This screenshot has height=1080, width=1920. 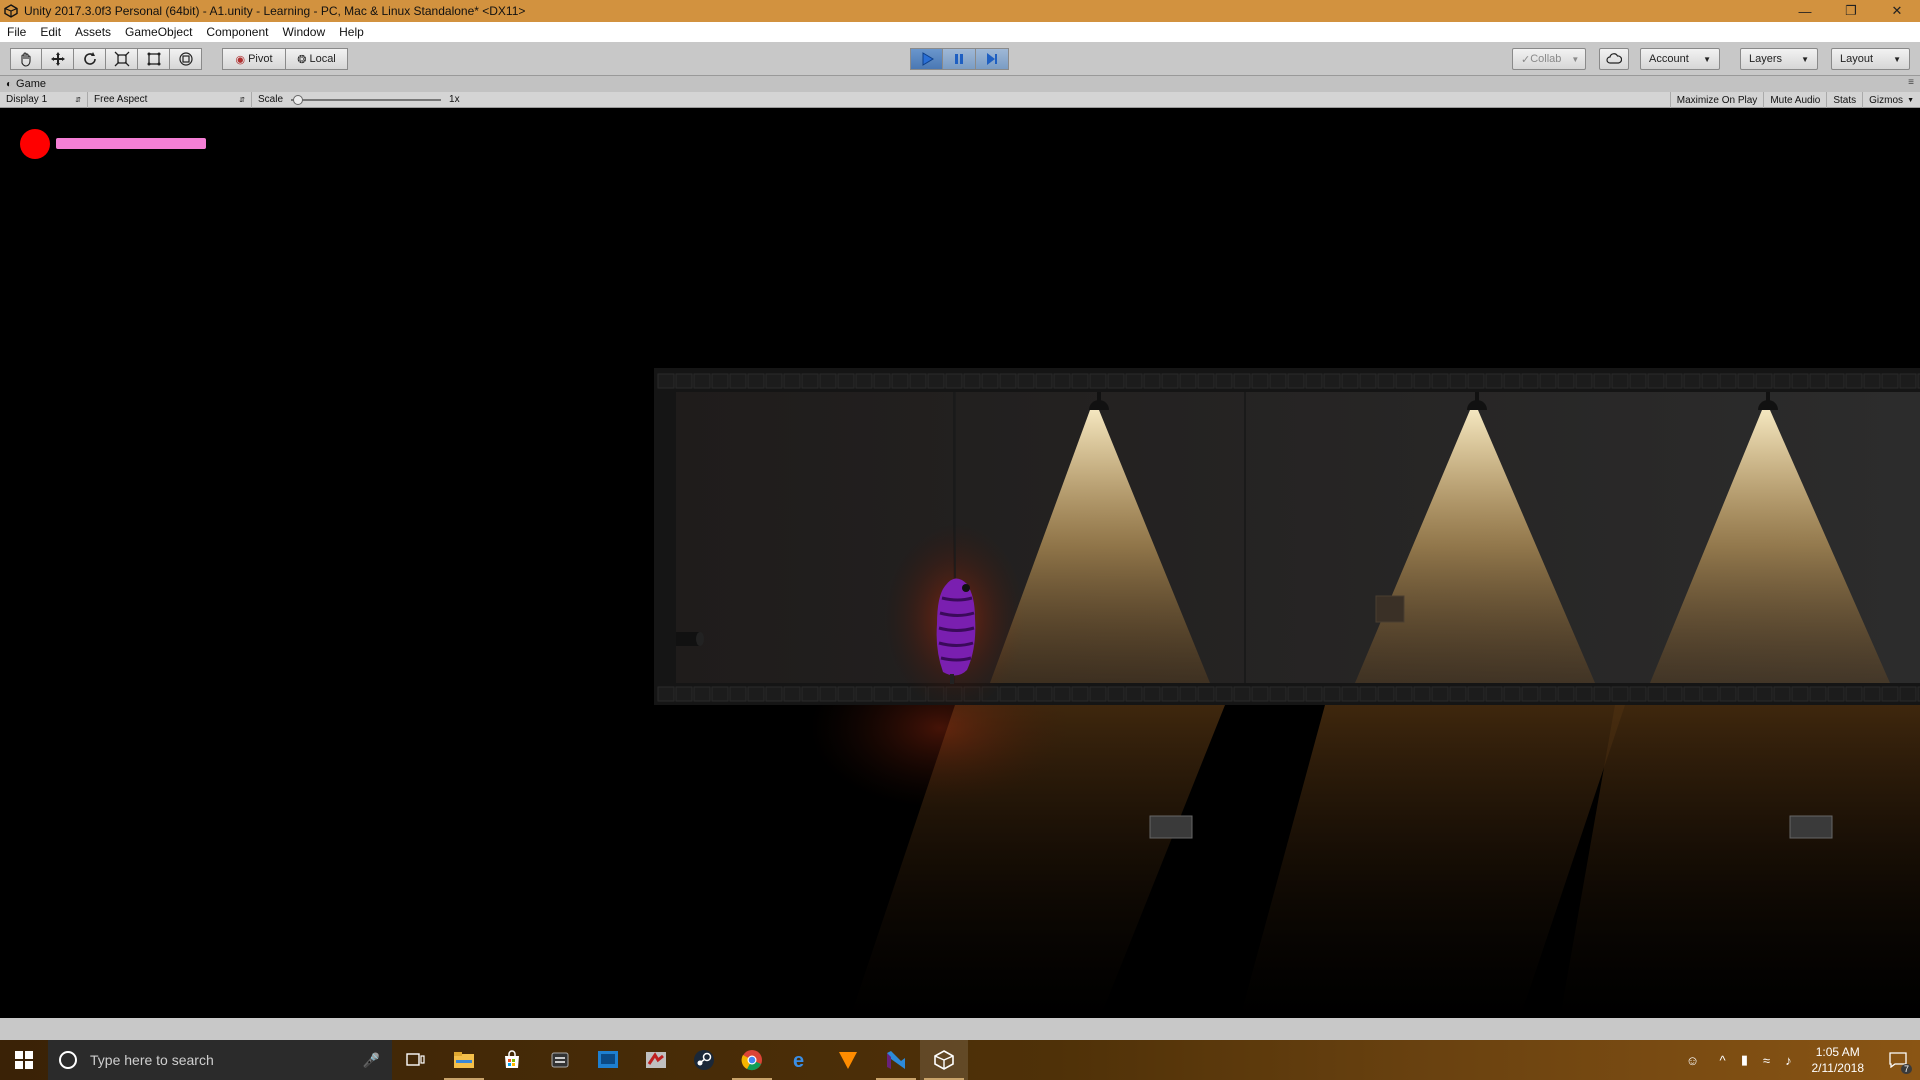 What do you see at coordinates (1614, 59) in the screenshot?
I see `cloud-button` at bounding box center [1614, 59].